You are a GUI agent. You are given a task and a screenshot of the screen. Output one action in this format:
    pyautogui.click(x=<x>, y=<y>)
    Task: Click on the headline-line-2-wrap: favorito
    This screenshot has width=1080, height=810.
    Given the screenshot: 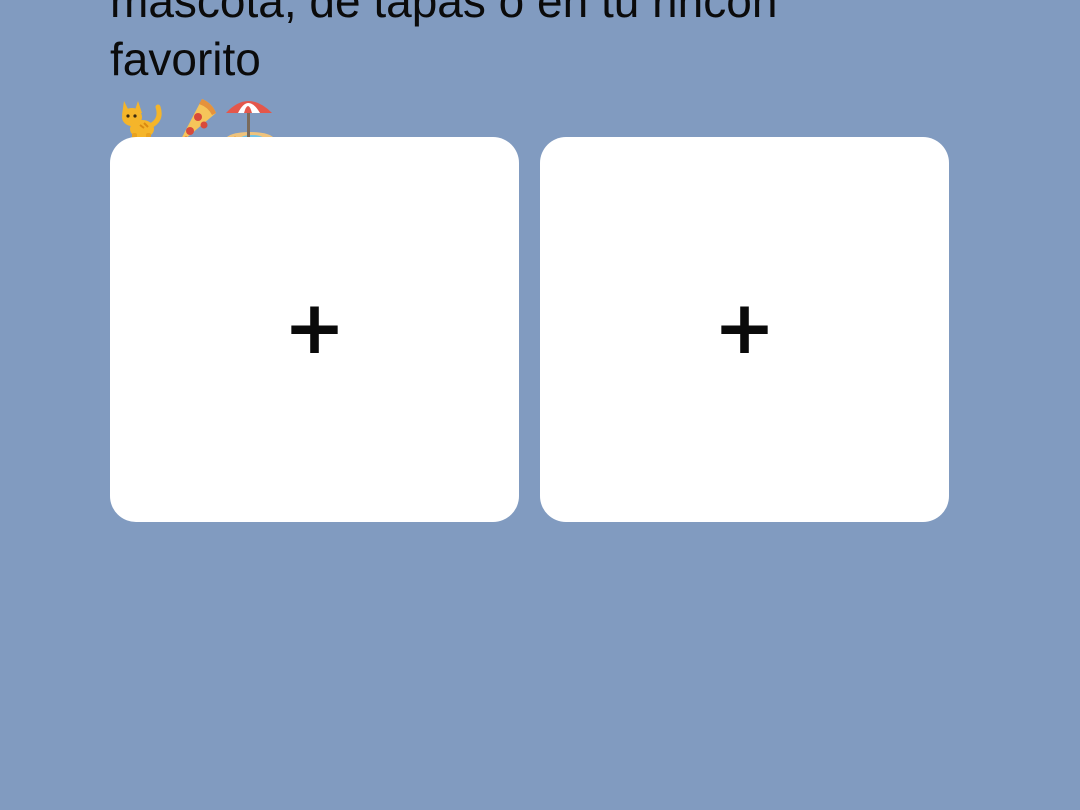 What is the action you would take?
    pyautogui.click(x=540, y=88)
    